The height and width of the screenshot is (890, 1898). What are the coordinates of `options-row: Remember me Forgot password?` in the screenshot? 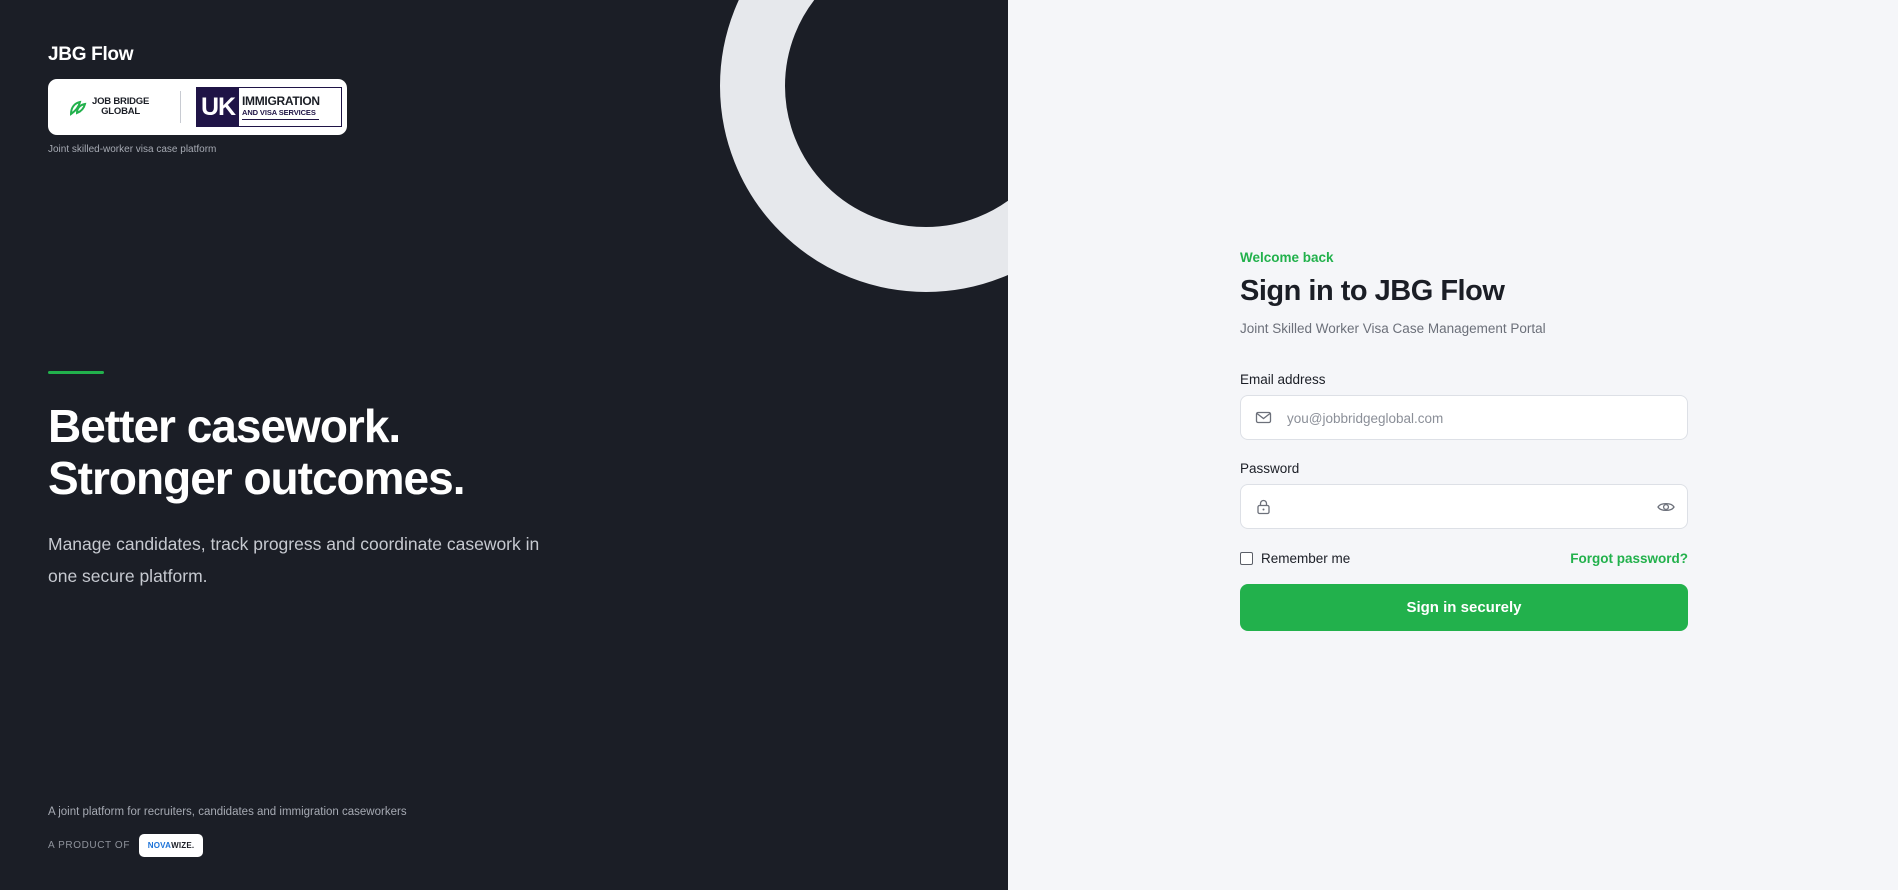 It's located at (1464, 558).